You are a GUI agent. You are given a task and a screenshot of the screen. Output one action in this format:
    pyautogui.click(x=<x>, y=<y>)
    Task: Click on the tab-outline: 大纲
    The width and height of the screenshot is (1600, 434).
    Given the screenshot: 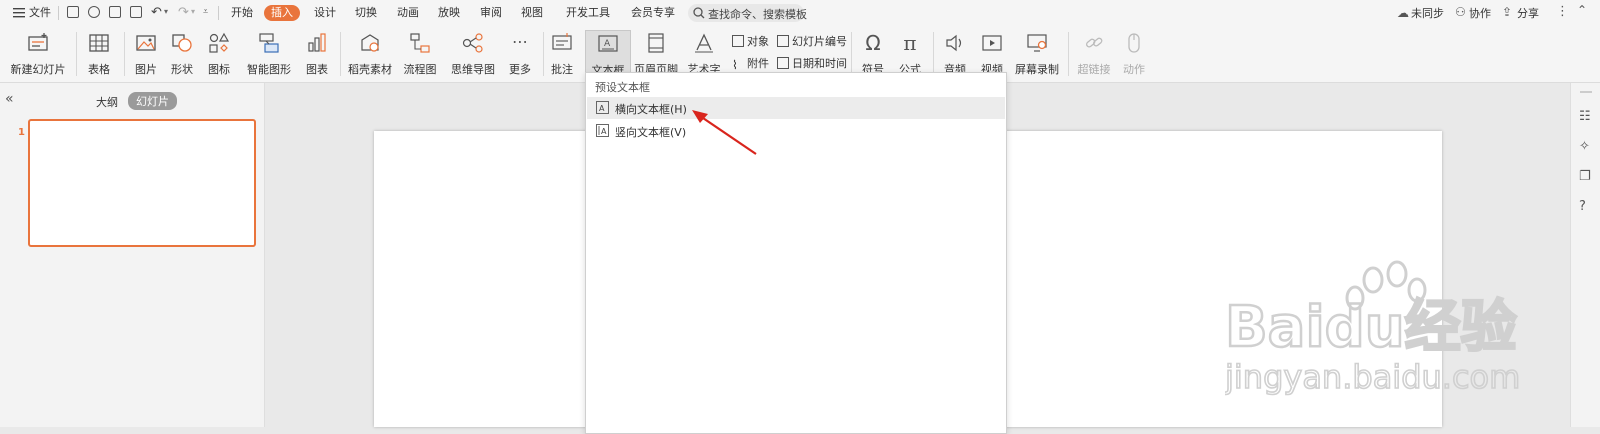 What is the action you would take?
    pyautogui.click(x=107, y=102)
    